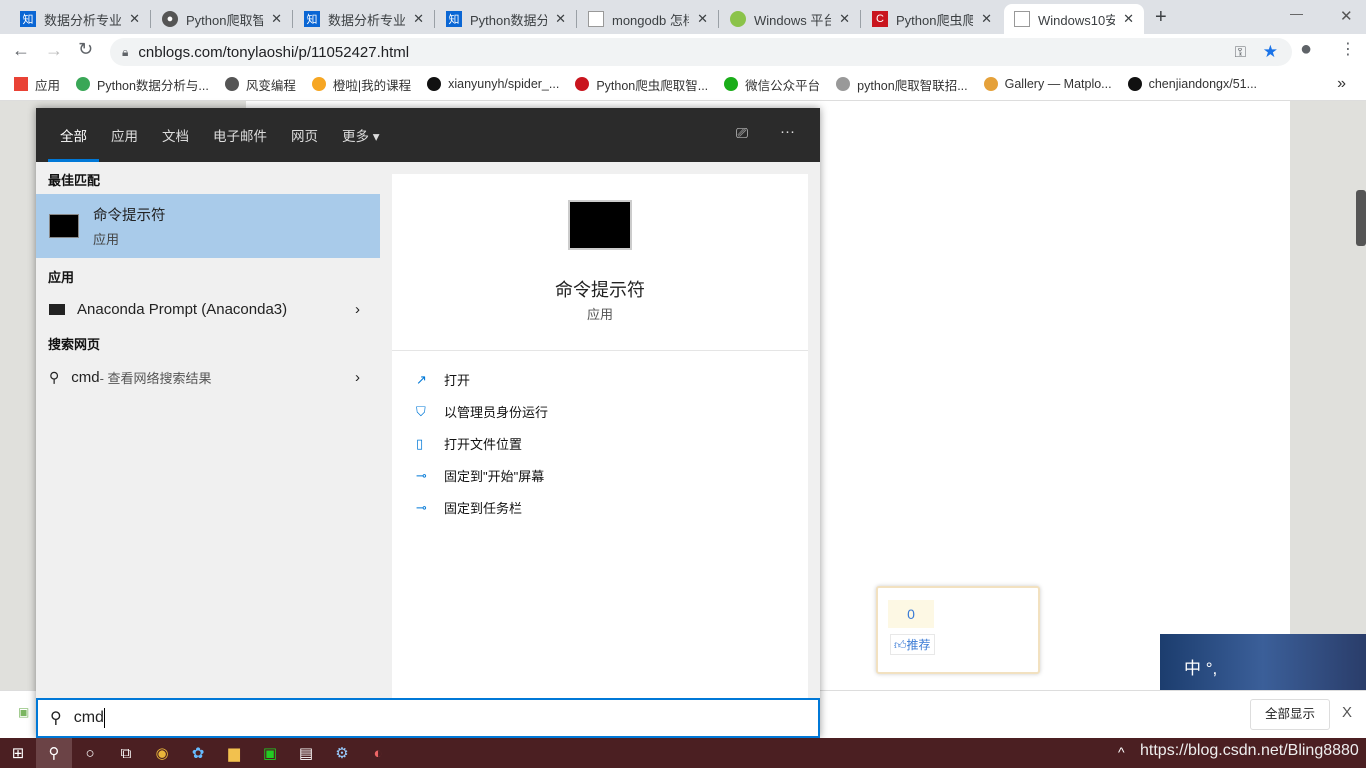 The height and width of the screenshot is (768, 1366). I want to click on show-all-button: 全部显示, so click(1290, 714).